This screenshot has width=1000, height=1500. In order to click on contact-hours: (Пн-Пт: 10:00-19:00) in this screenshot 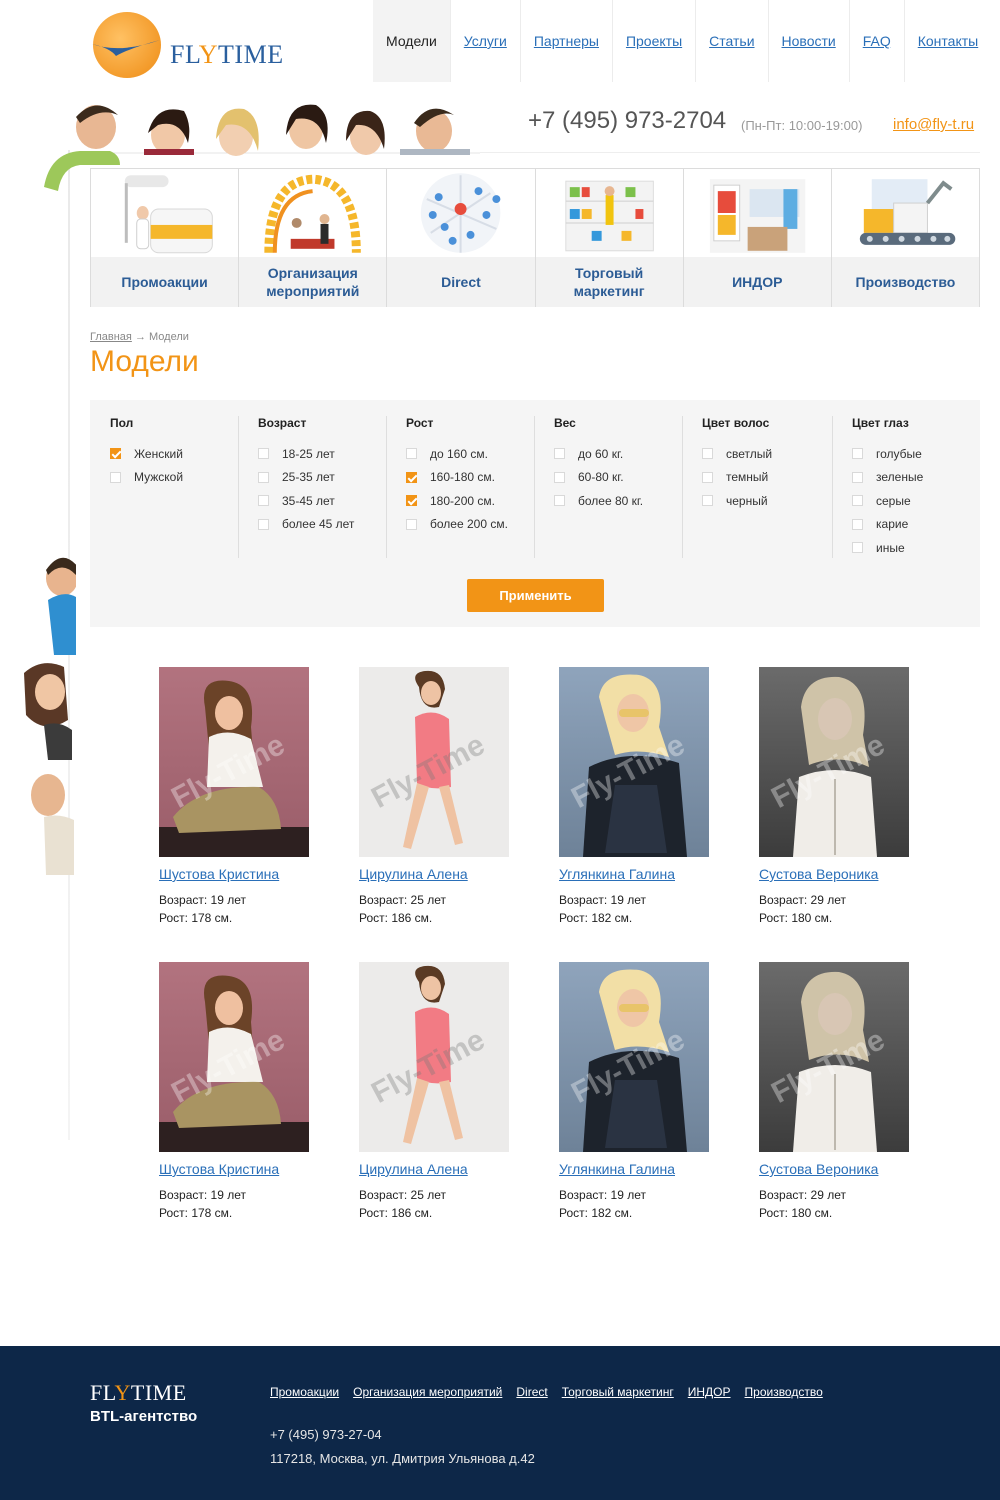, I will do `click(802, 125)`.